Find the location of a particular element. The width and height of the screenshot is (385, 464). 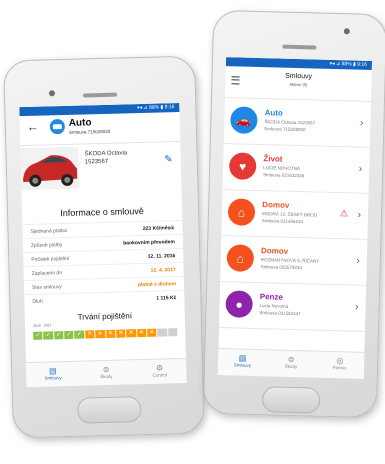

vehicle-plate: 1523567 is located at coordinates (96, 162).